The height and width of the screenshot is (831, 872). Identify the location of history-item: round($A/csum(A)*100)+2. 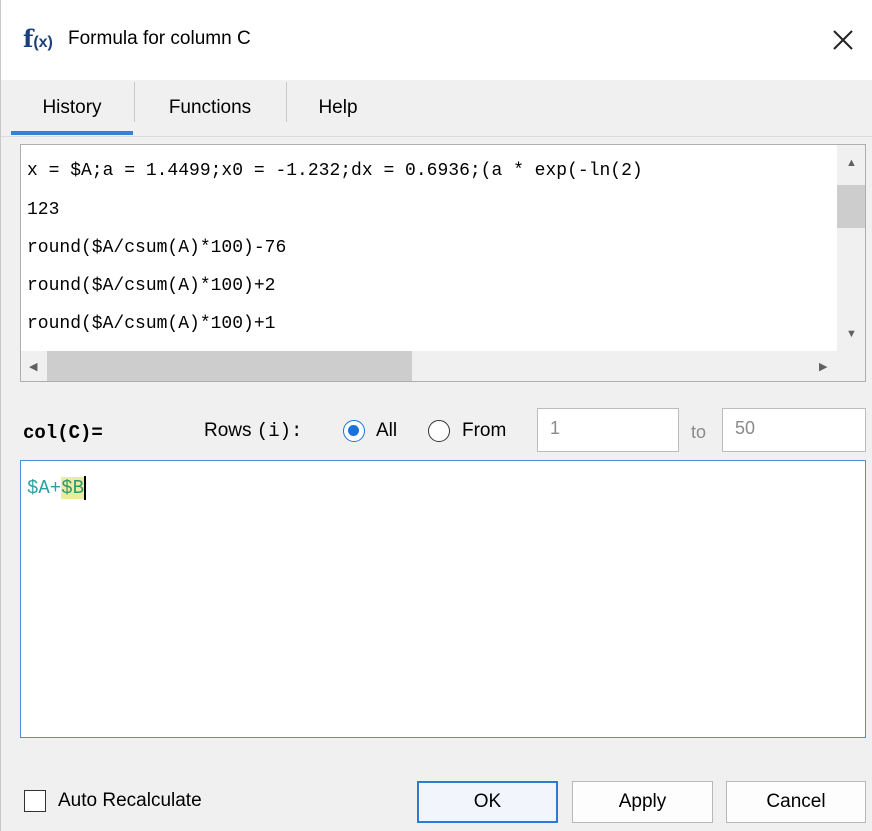
(151, 286).